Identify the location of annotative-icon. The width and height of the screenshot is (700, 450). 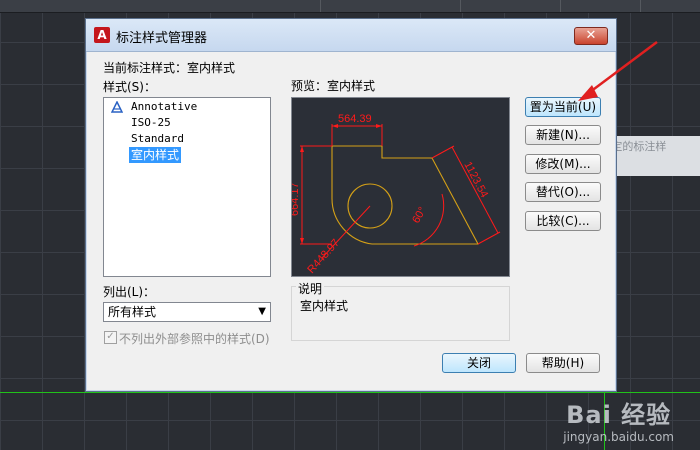
(117, 107).